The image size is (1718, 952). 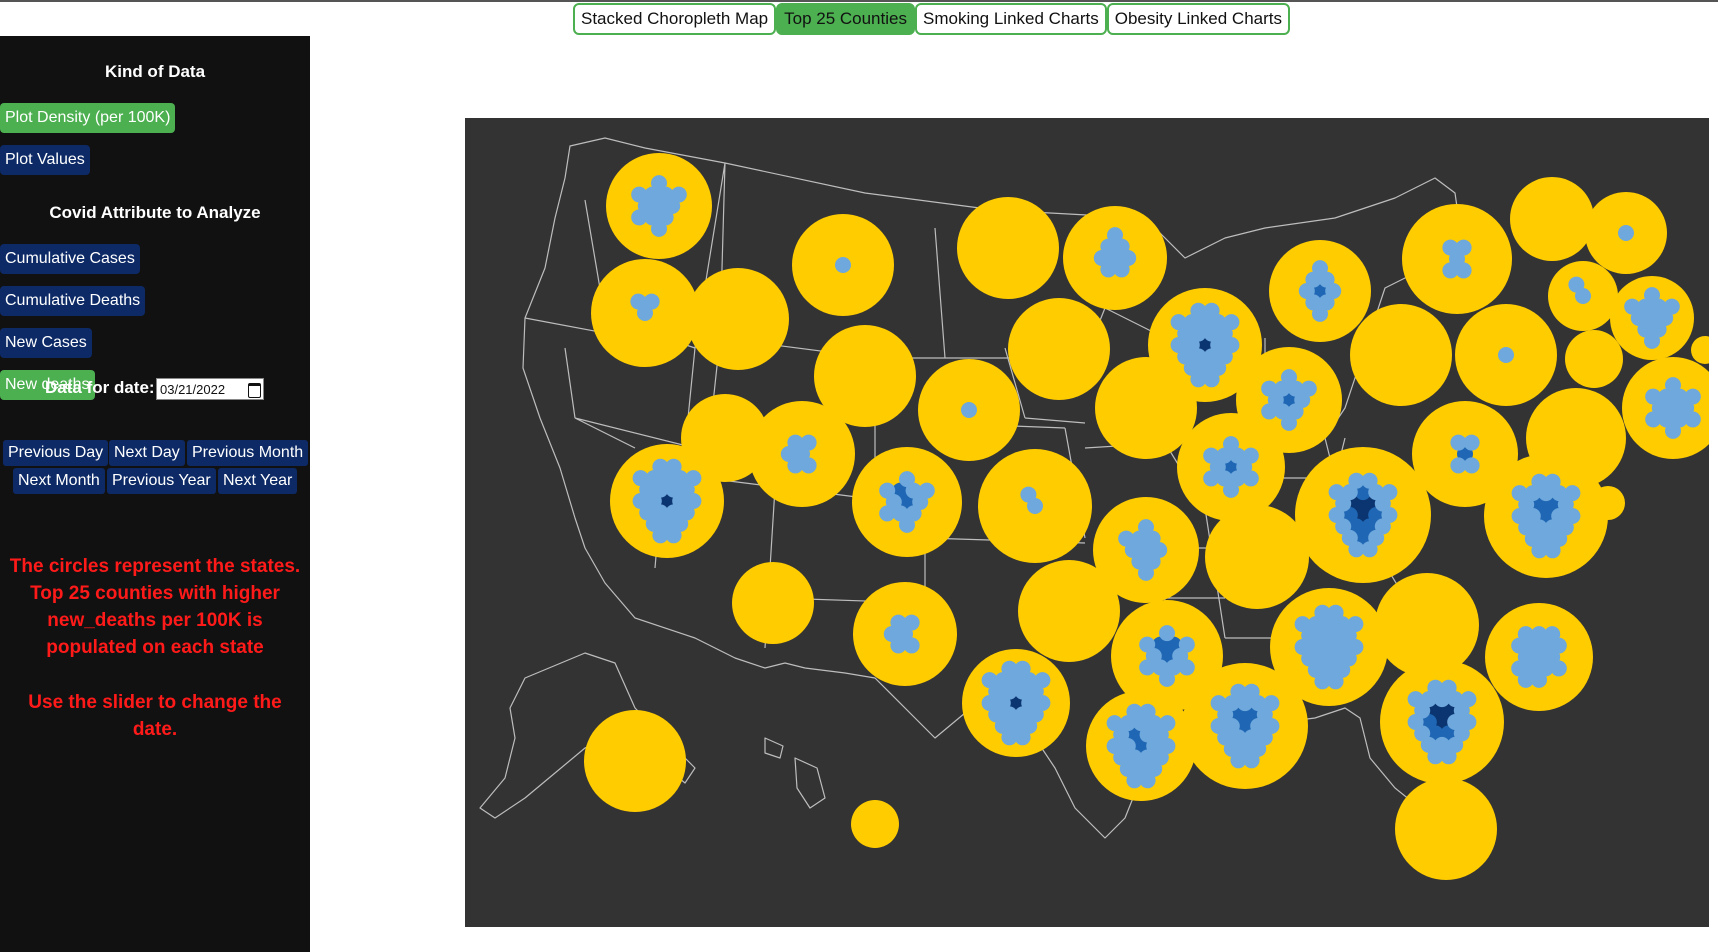 What do you see at coordinates (258, 481) in the screenshot?
I see `next-year-button: Next Year` at bounding box center [258, 481].